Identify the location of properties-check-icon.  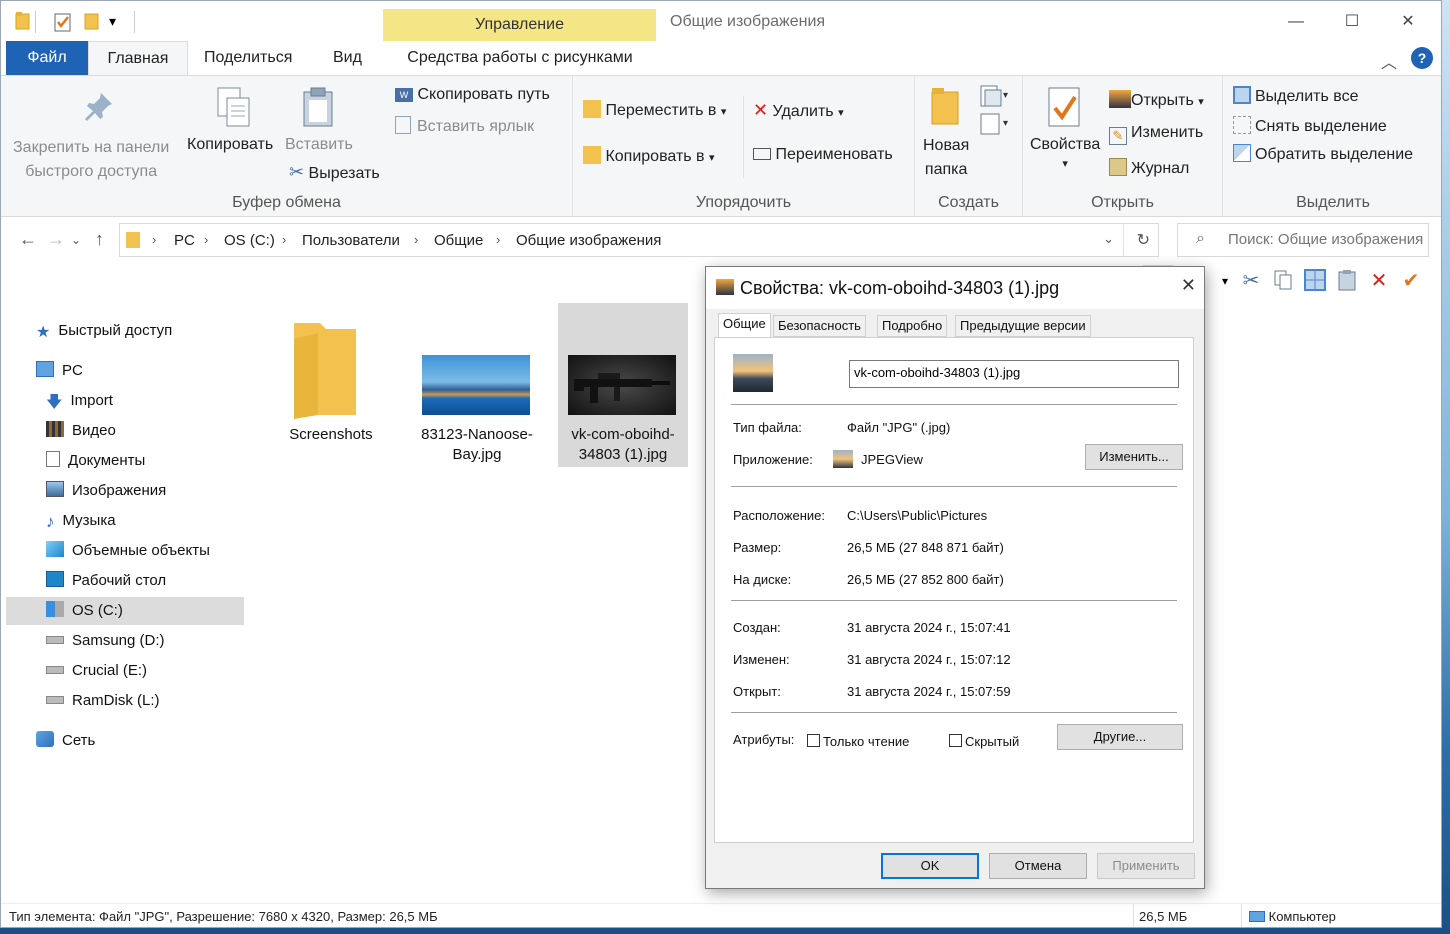
(63, 22).